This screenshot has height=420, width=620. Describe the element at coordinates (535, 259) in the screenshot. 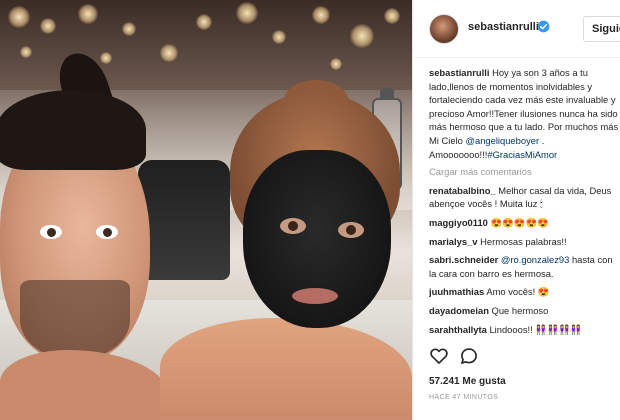

I see `comment-mention: @ro.gonzalez93` at that location.